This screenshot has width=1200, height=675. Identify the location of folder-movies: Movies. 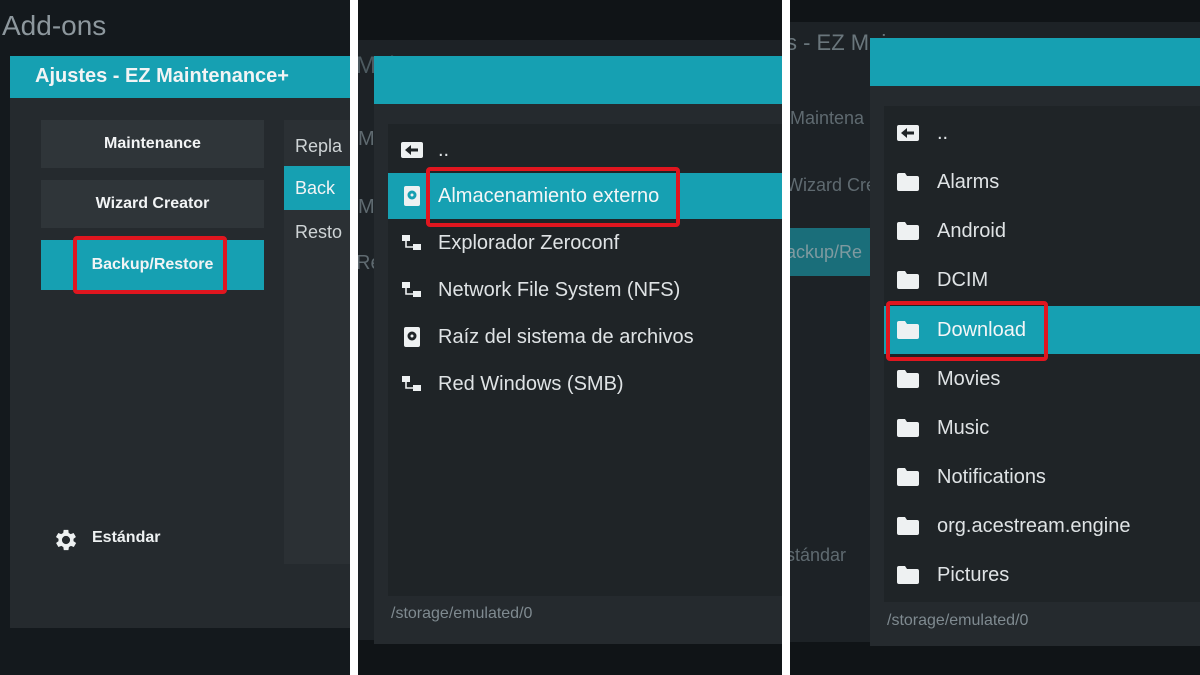
(1042, 379).